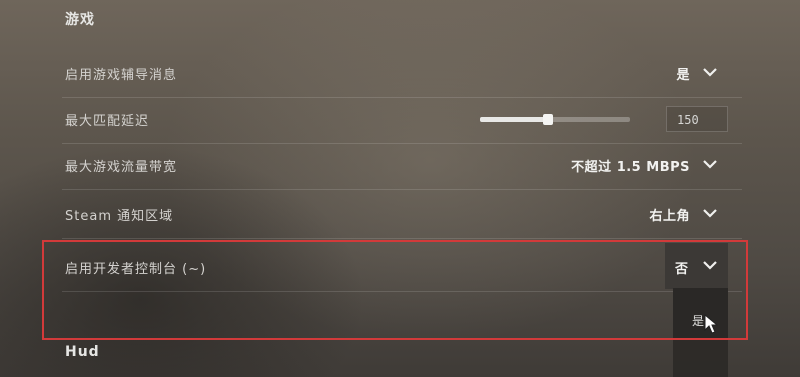  What do you see at coordinates (119, 216) in the screenshot?
I see `setting-label: Steam 通知区域` at bounding box center [119, 216].